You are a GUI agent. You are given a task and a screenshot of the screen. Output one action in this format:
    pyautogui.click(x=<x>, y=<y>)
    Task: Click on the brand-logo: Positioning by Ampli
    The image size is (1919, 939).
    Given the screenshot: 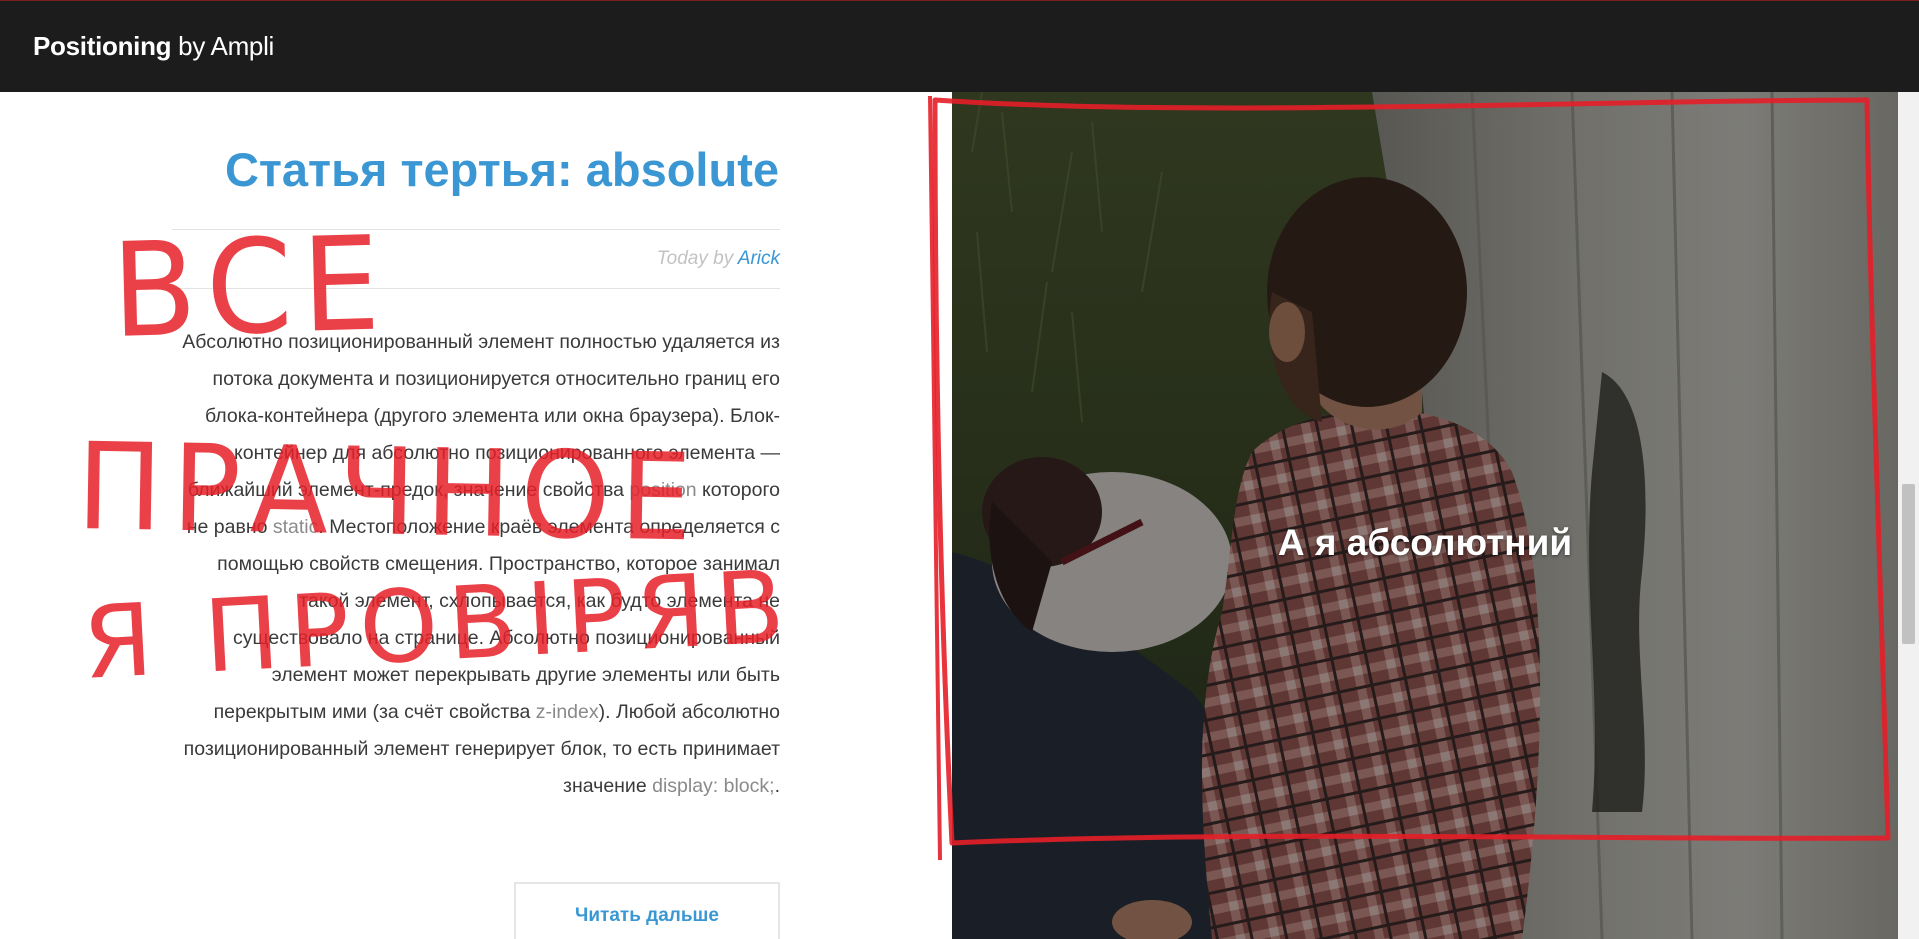 What is the action you would take?
    pyautogui.click(x=153, y=46)
    